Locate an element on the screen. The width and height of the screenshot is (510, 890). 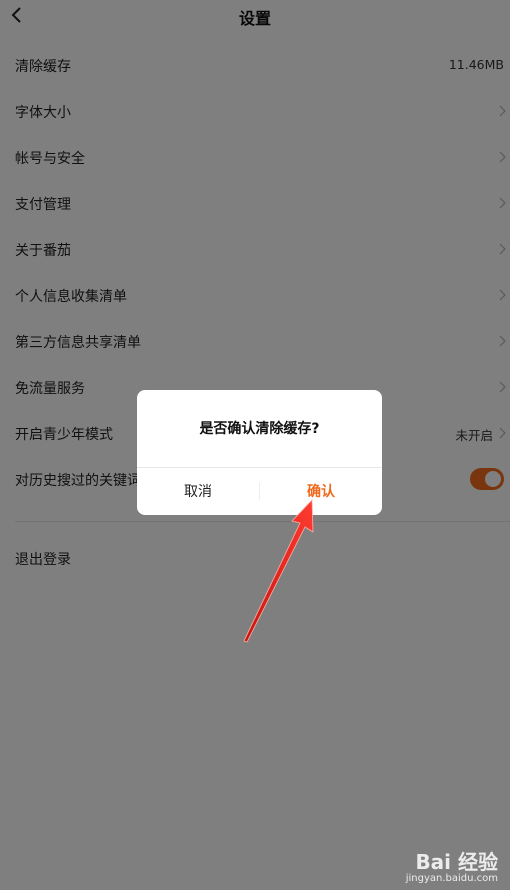
watermark-logo: Bai 经验 is located at coordinates (456, 862).